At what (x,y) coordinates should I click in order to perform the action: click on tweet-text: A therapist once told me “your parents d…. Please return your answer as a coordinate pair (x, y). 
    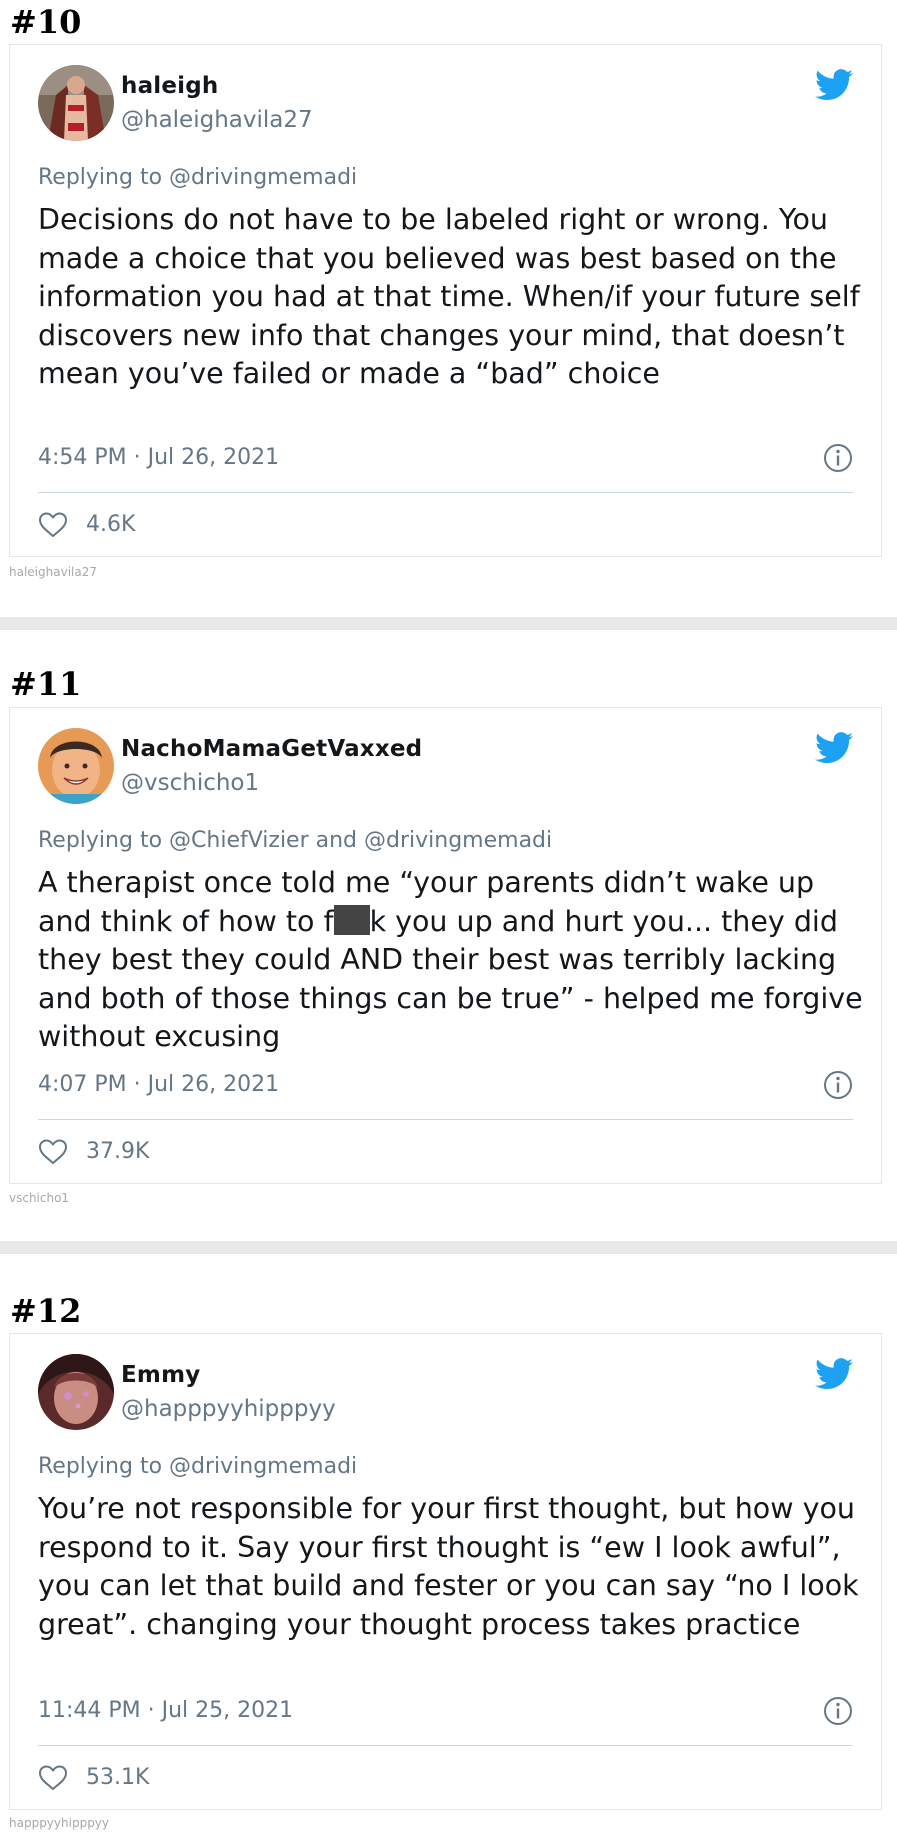
    Looking at the image, I should click on (453, 960).